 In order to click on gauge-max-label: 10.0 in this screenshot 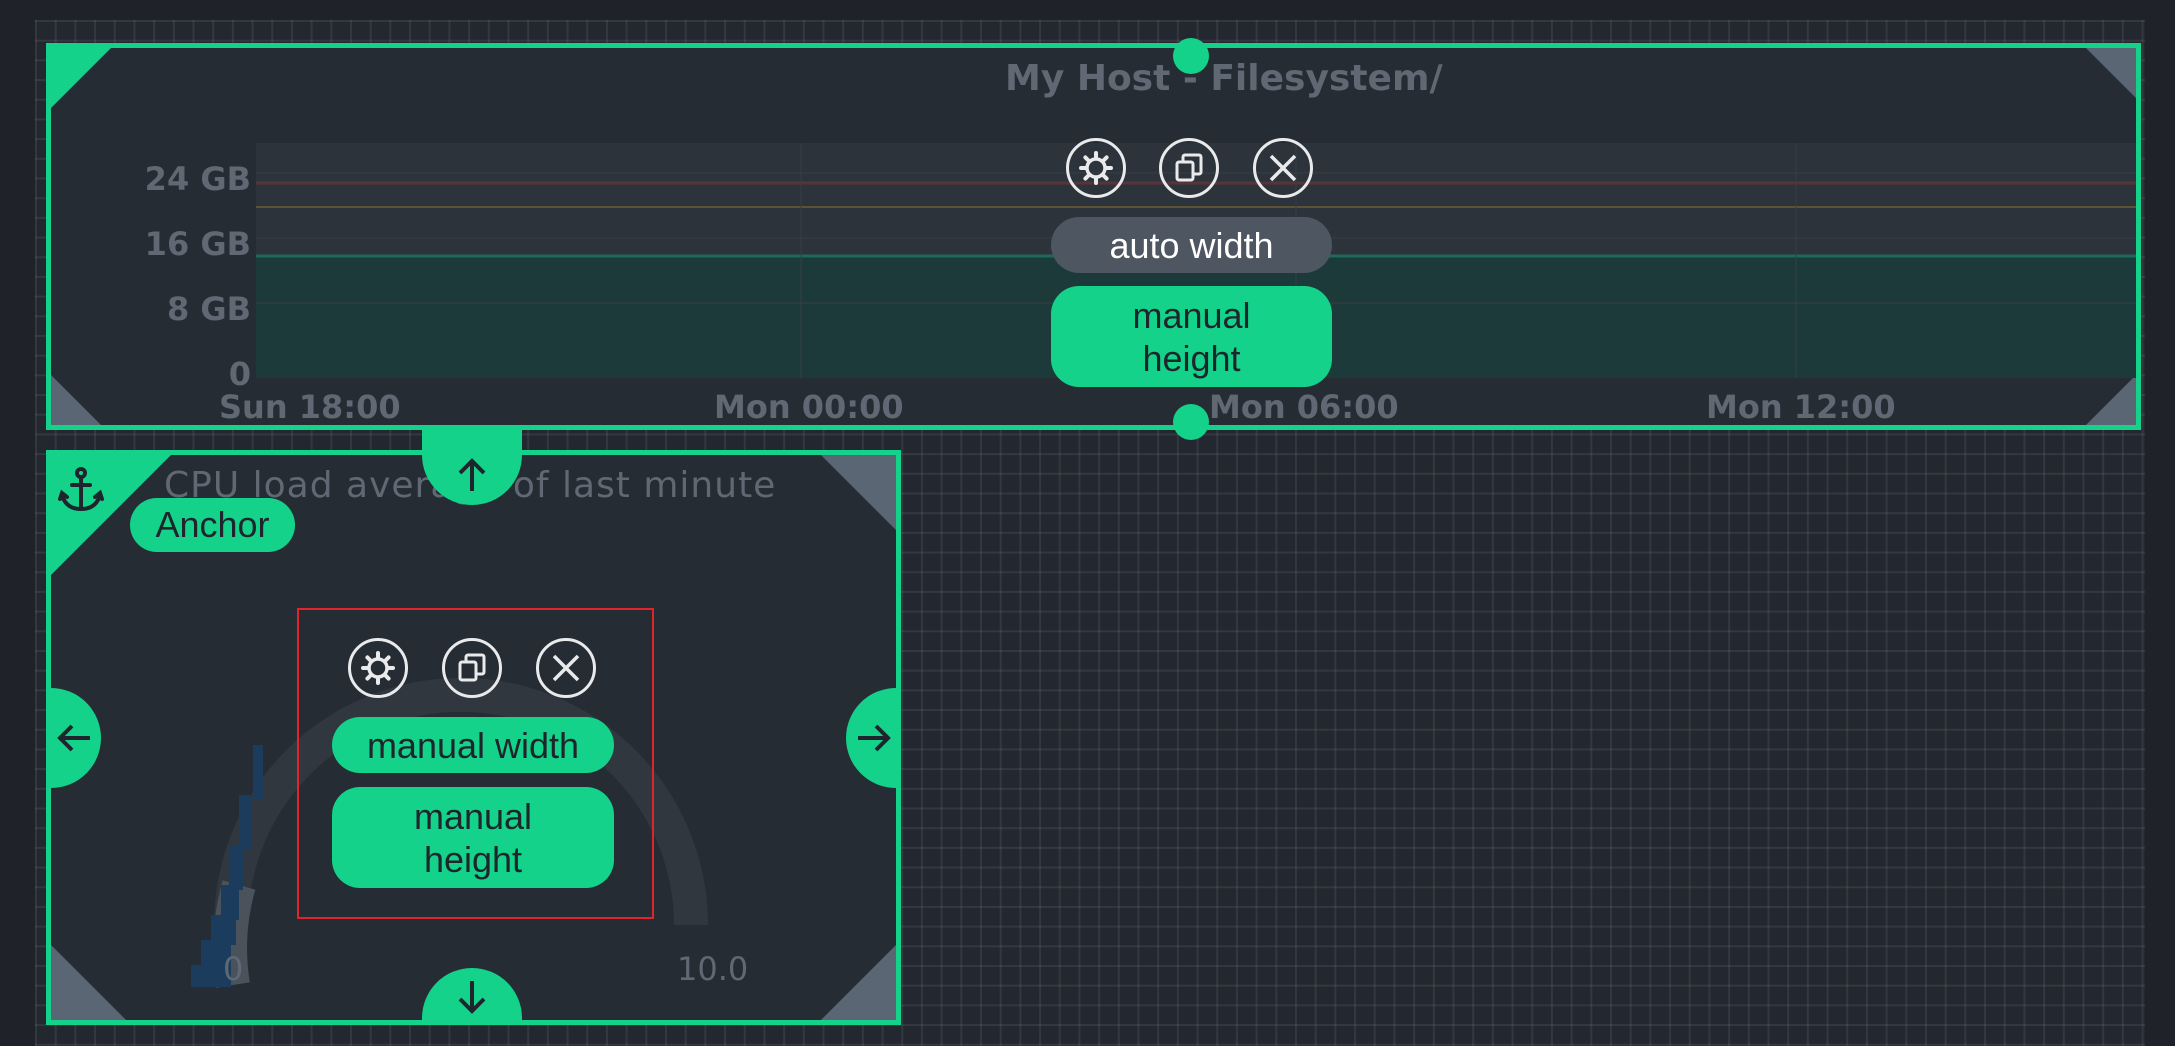, I will do `click(713, 969)`.